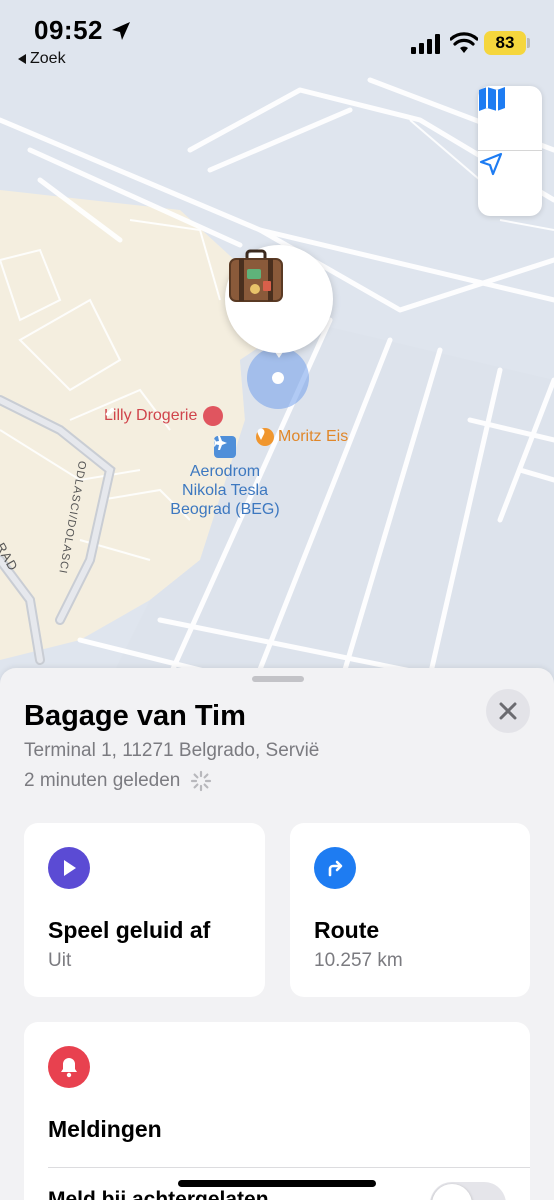 The height and width of the screenshot is (1200, 554). Describe the element at coordinates (172, 750) in the screenshot. I see `item-address: Terminal 1, 11271 Belgrado, Servië` at that location.